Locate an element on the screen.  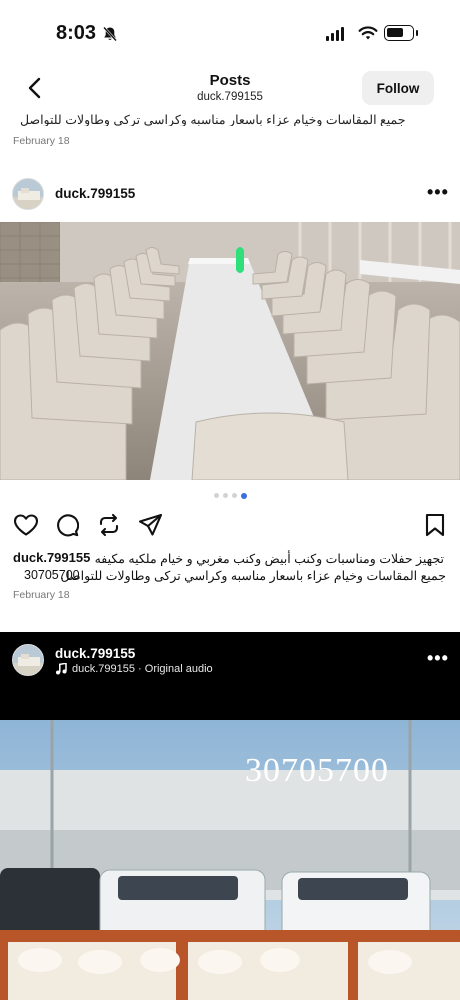
reel-audio-label: duck.799155 · Original audio is located at coordinates (142, 669).